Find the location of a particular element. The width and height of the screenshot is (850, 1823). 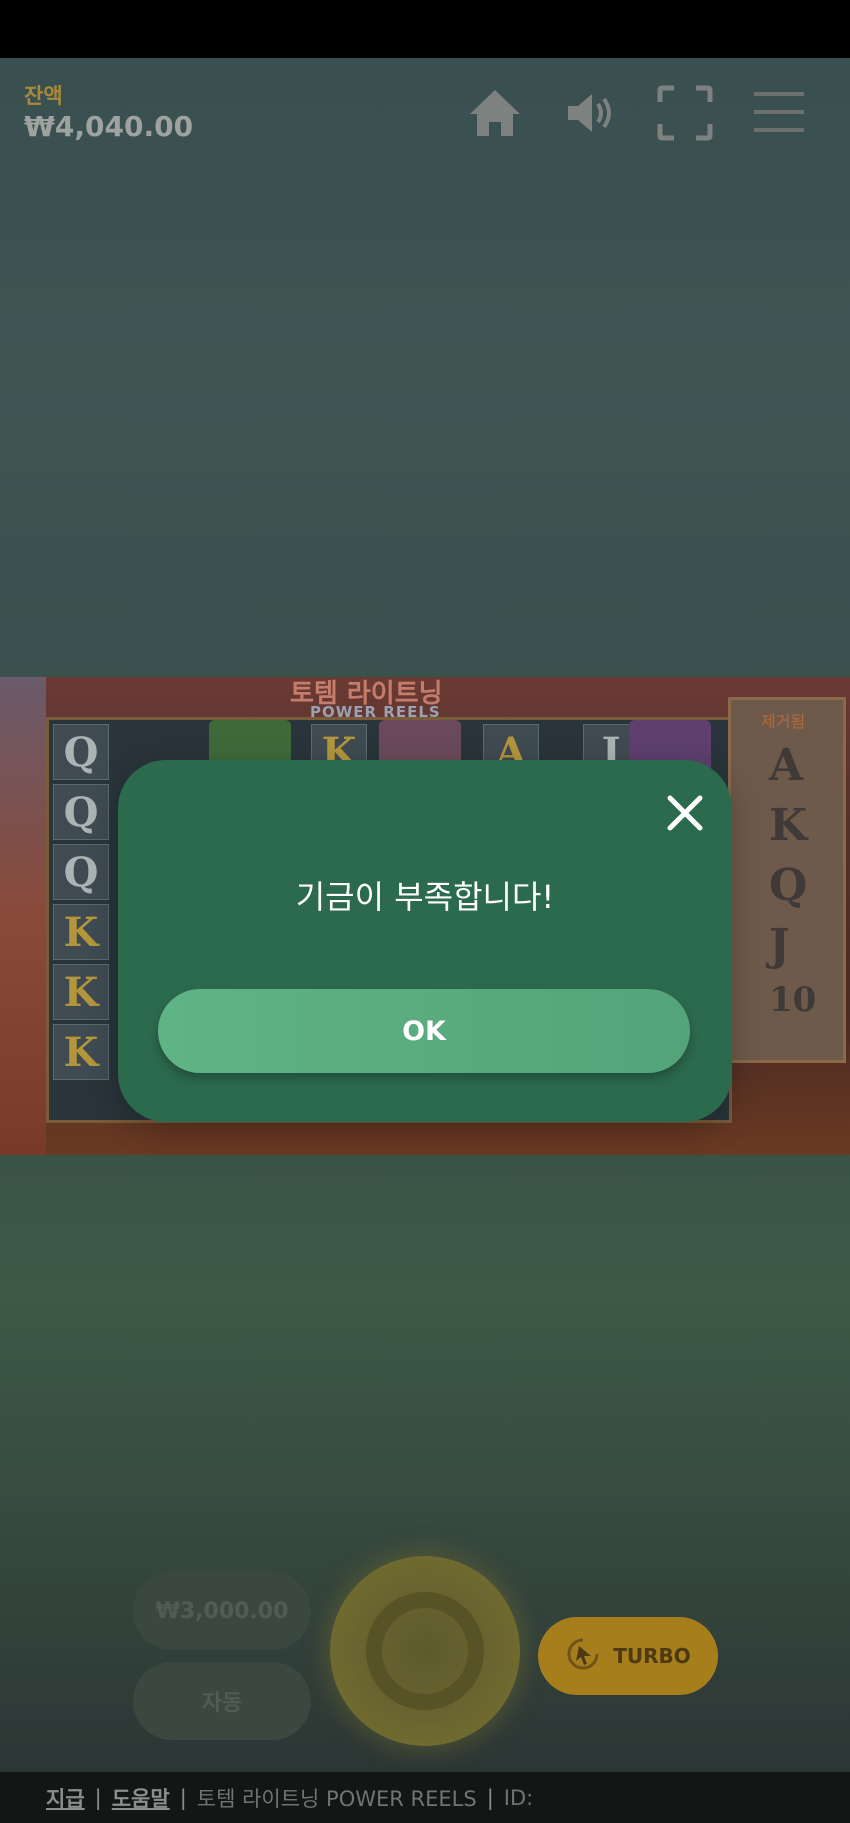

turbo-button: TURBO is located at coordinates (628, 1656).